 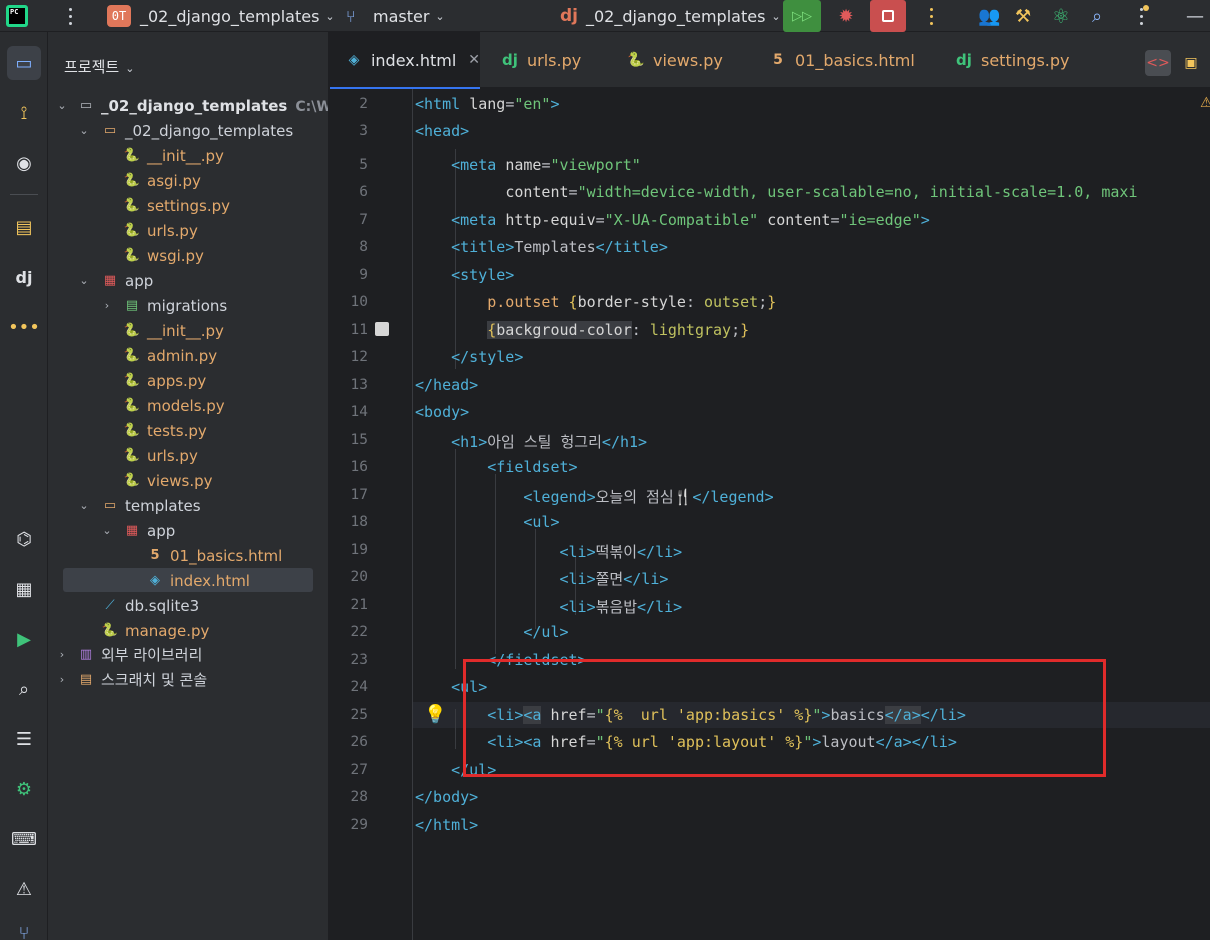 I want to click on tree-item: 🐍 asgi.py, so click(x=188, y=180).